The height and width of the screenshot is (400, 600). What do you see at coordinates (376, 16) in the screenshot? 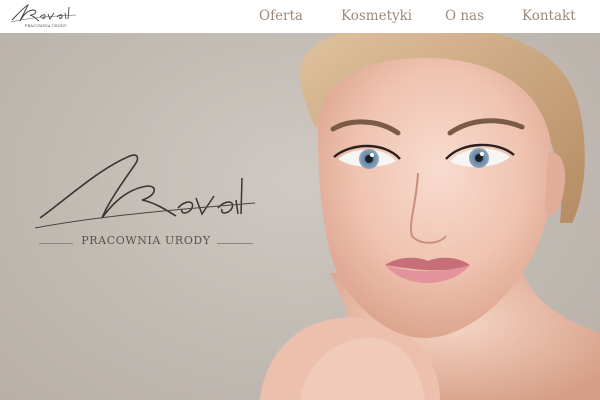
I see `nav-item-kosmetyki: Kosmetyki` at bounding box center [376, 16].